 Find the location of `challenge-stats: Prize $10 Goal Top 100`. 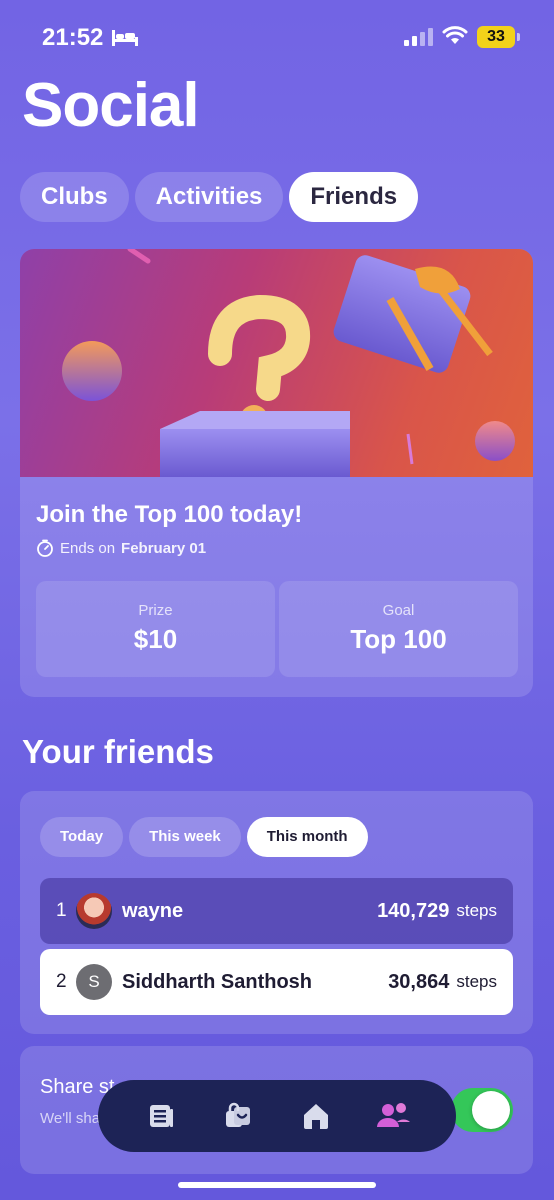

challenge-stats: Prize $10 Goal Top 100 is located at coordinates (277, 629).